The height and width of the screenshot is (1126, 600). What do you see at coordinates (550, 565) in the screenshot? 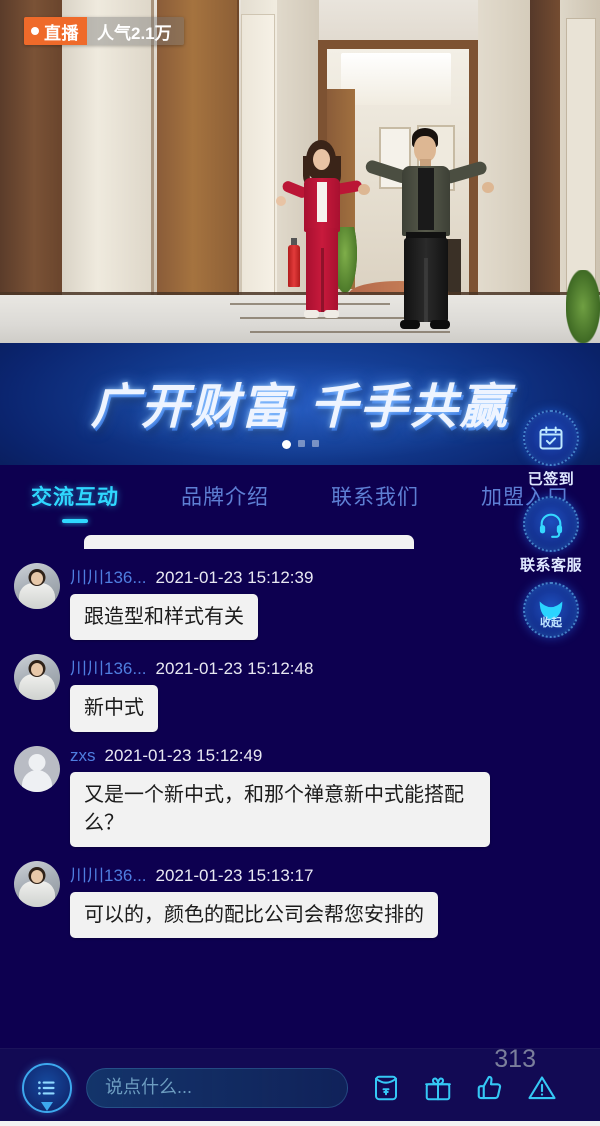
I see `float-customer-service-label: 联系客服` at bounding box center [550, 565].